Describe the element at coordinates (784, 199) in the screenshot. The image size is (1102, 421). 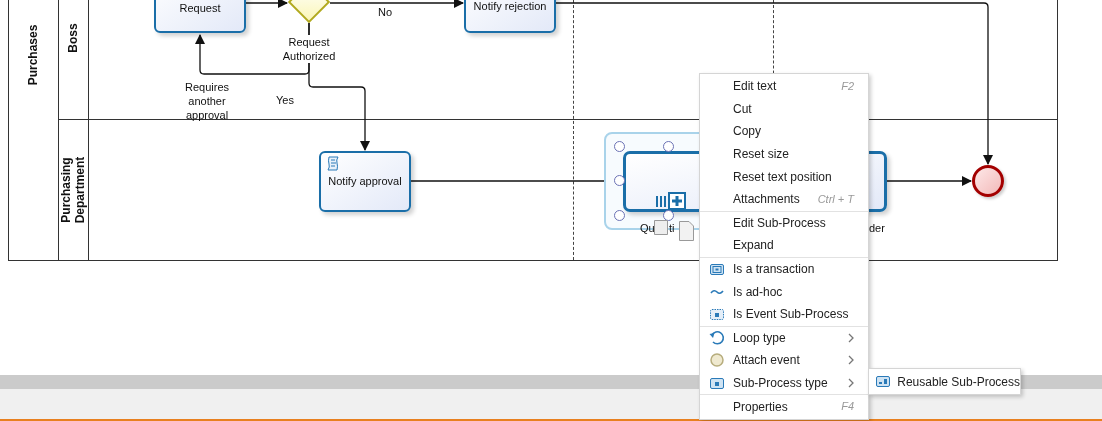
I see `menu-item: Attachments Ctrl + T` at that location.